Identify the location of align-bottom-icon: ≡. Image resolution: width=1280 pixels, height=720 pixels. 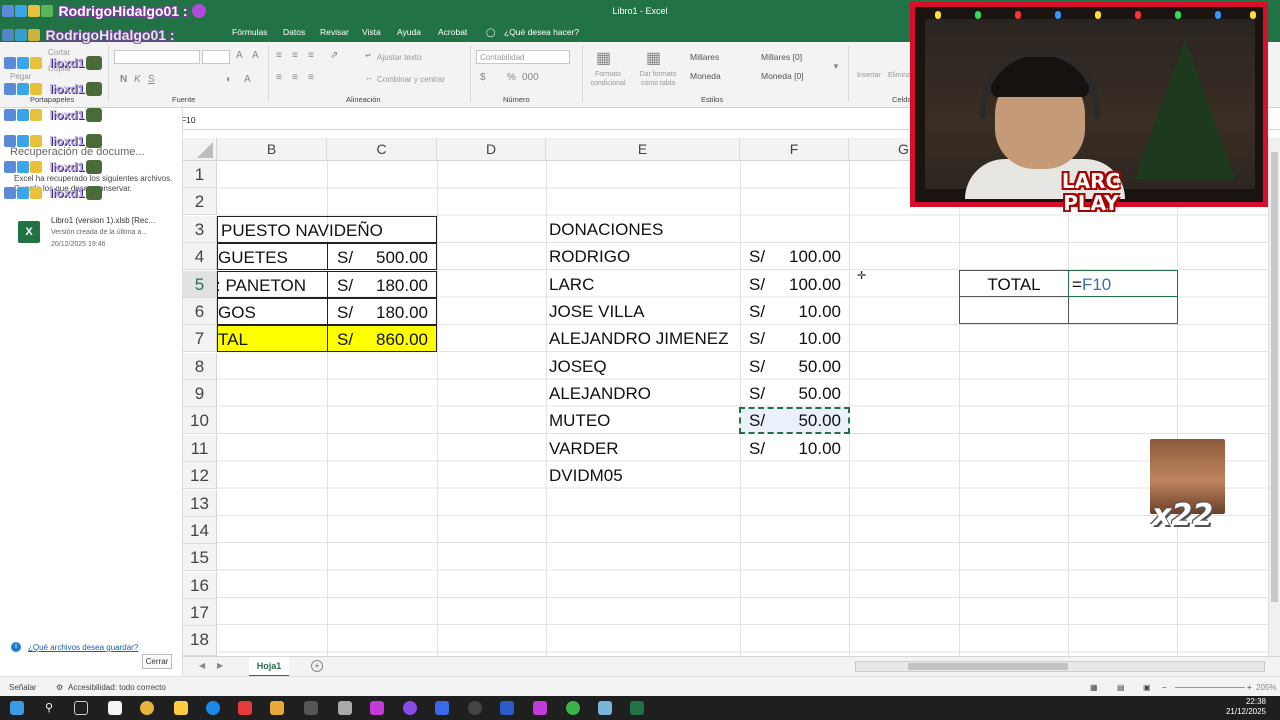
(311, 55).